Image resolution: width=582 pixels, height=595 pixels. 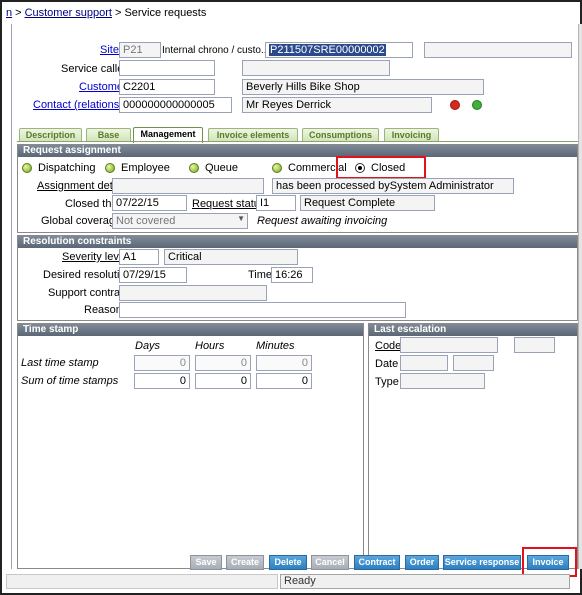 What do you see at coordinates (477, 105) in the screenshot?
I see `go-icon` at bounding box center [477, 105].